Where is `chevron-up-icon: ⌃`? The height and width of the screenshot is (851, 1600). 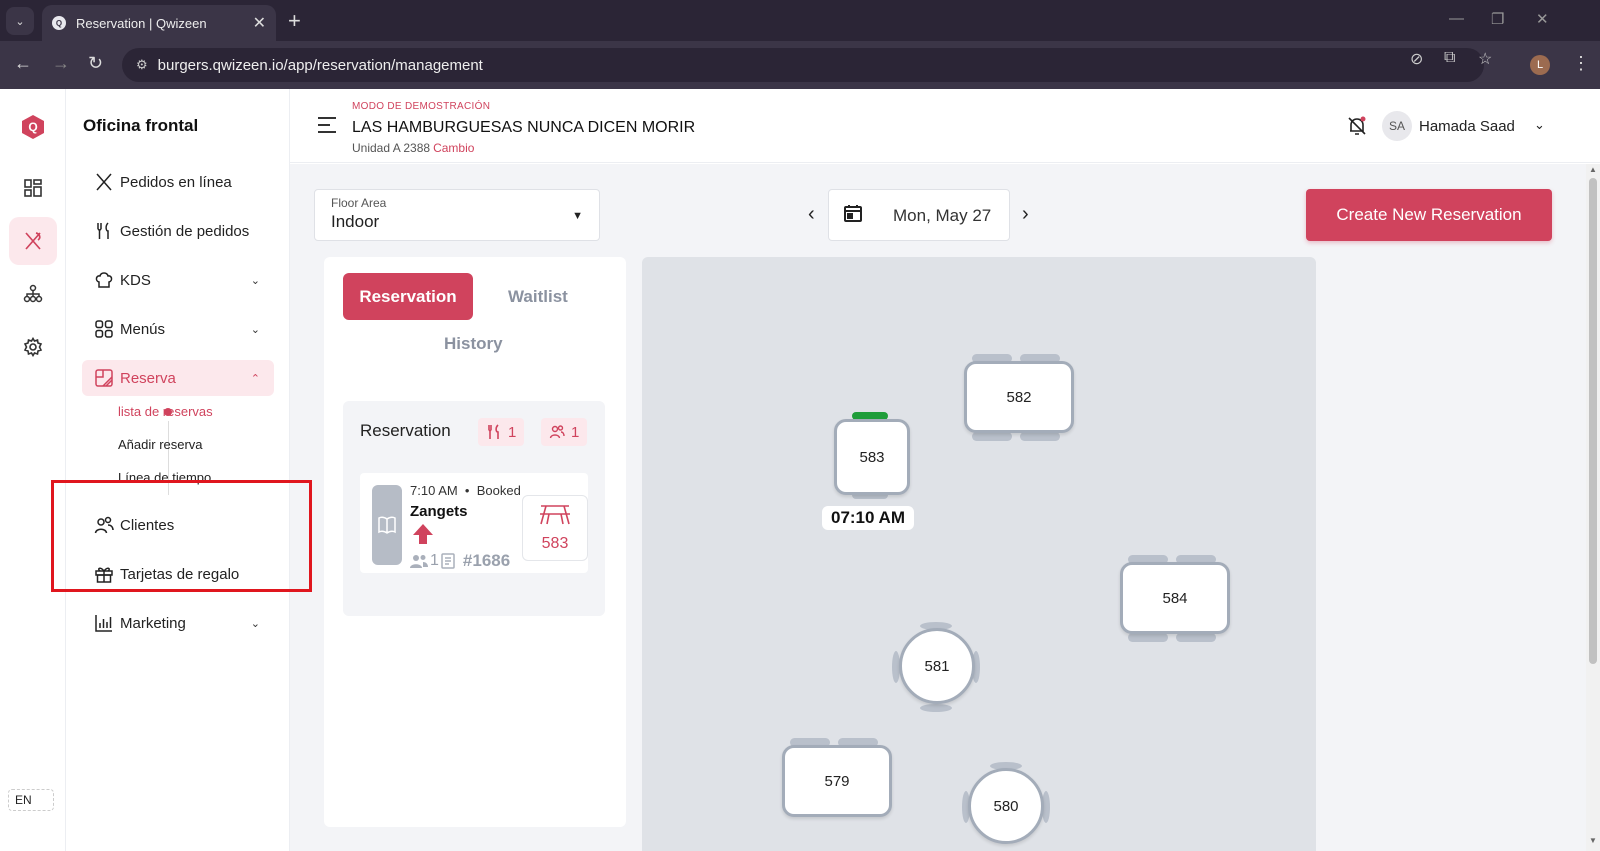 chevron-up-icon: ⌃ is located at coordinates (255, 378).